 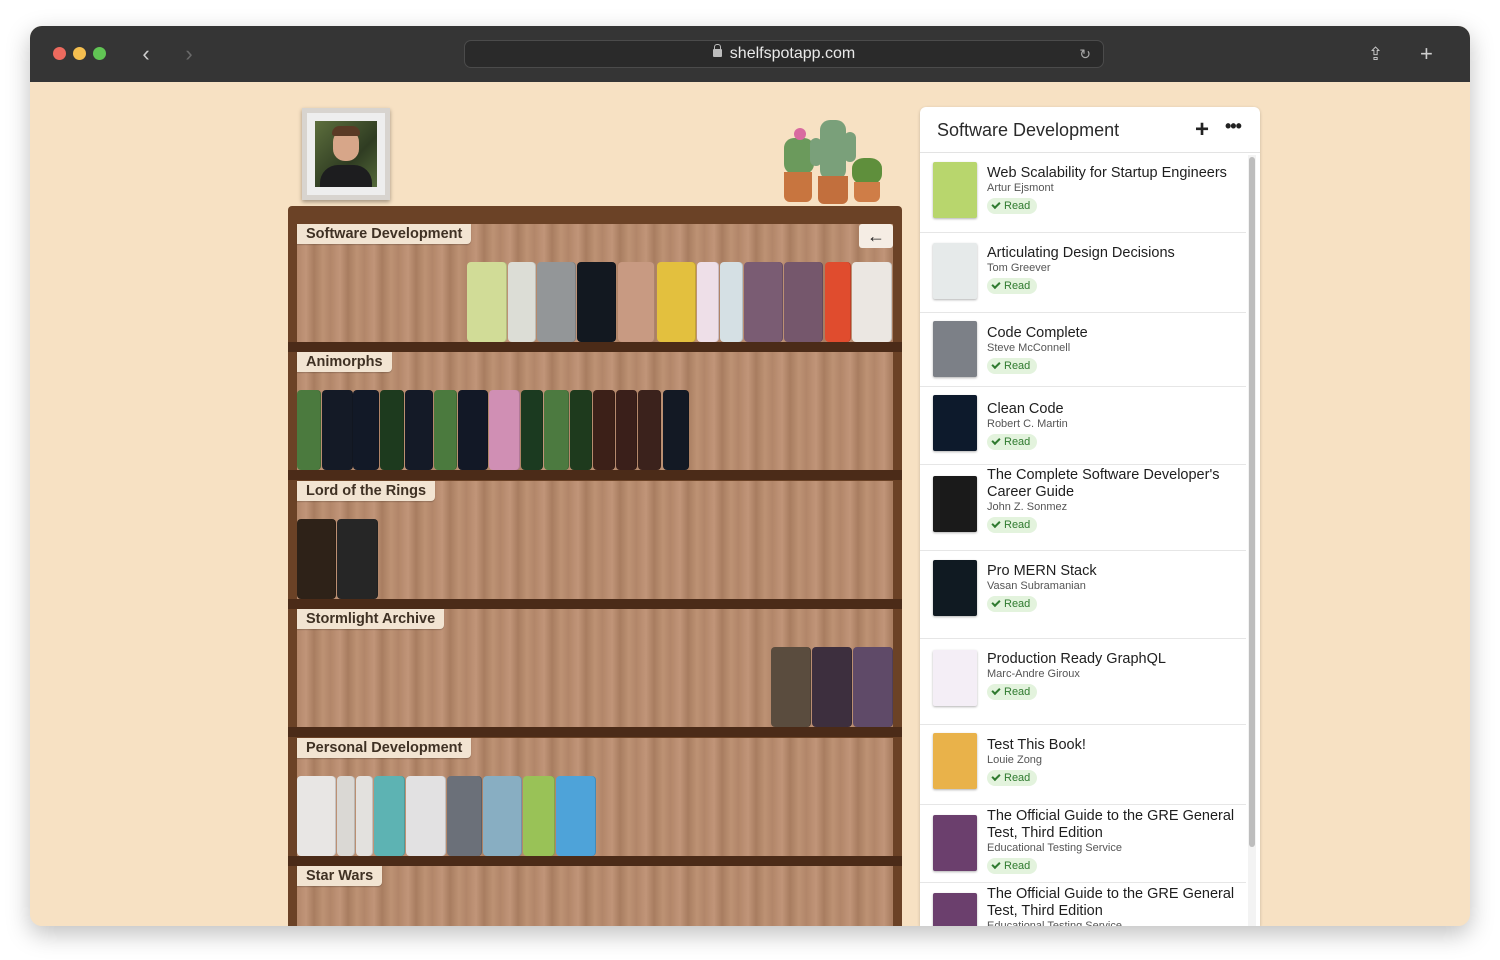 I want to click on browser-titlebar: ‹ › shelfspotapp.com ↻ ⇪ +, so click(x=750, y=54).